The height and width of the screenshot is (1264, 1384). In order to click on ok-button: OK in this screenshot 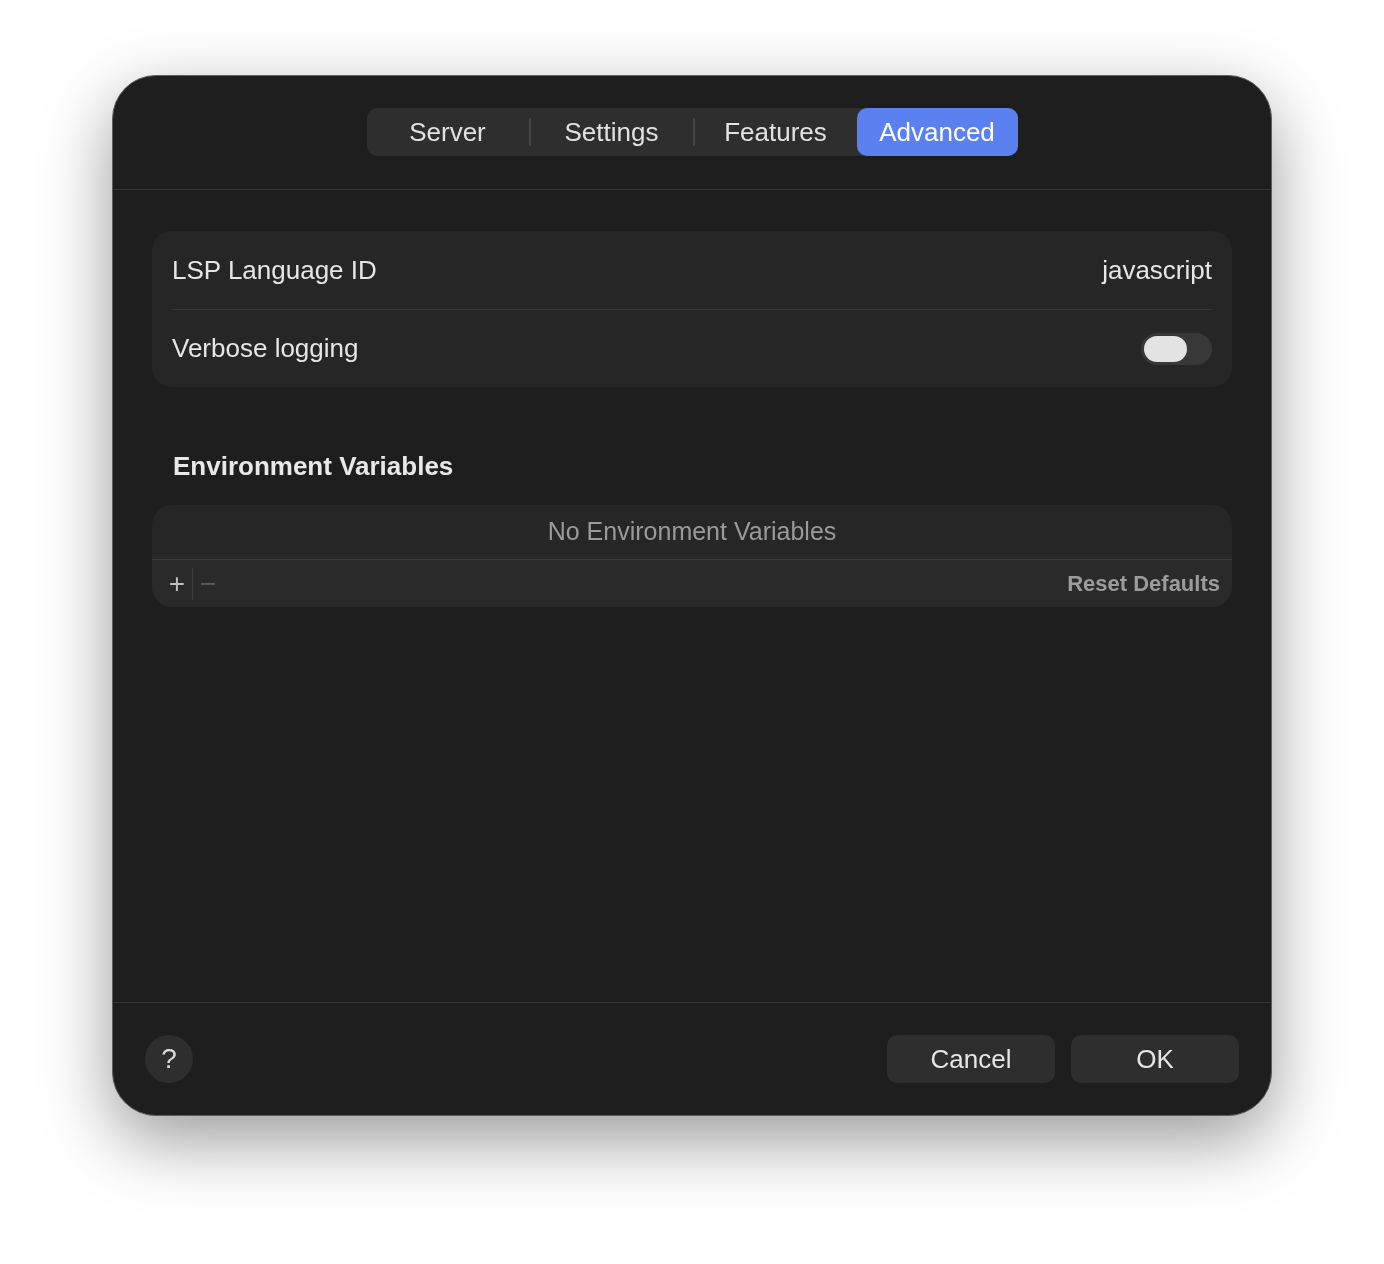, I will do `click(1155, 1059)`.